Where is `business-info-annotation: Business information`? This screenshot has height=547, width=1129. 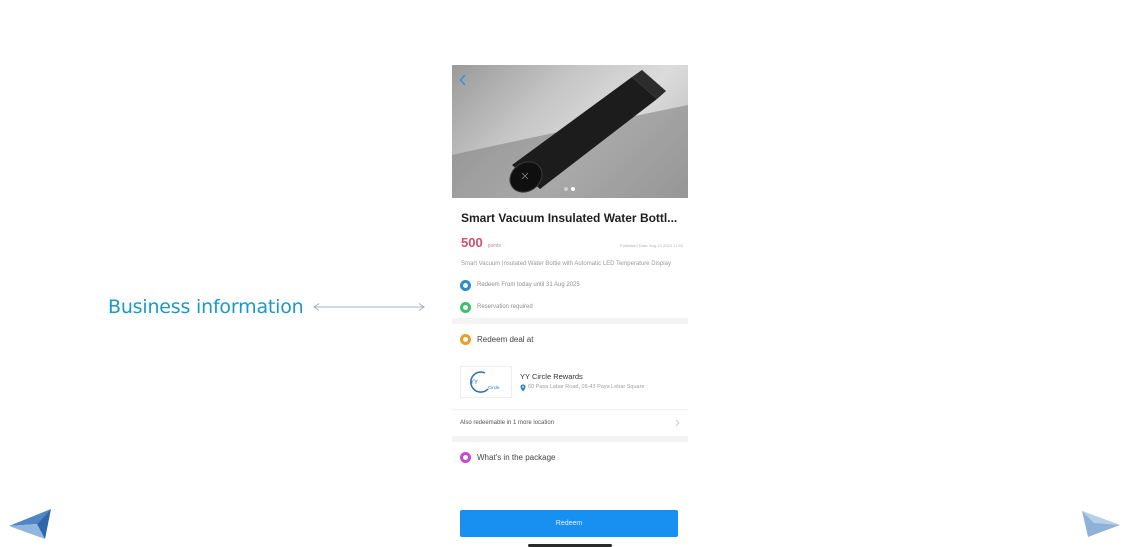
business-info-annotation: Business information is located at coordinates (267, 307).